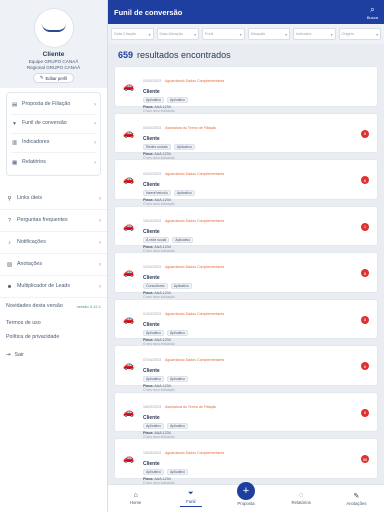 The height and width of the screenshot is (512, 384). What do you see at coordinates (190, 498) in the screenshot?
I see `nav-funil: ⏷ Funil` at bounding box center [190, 498].